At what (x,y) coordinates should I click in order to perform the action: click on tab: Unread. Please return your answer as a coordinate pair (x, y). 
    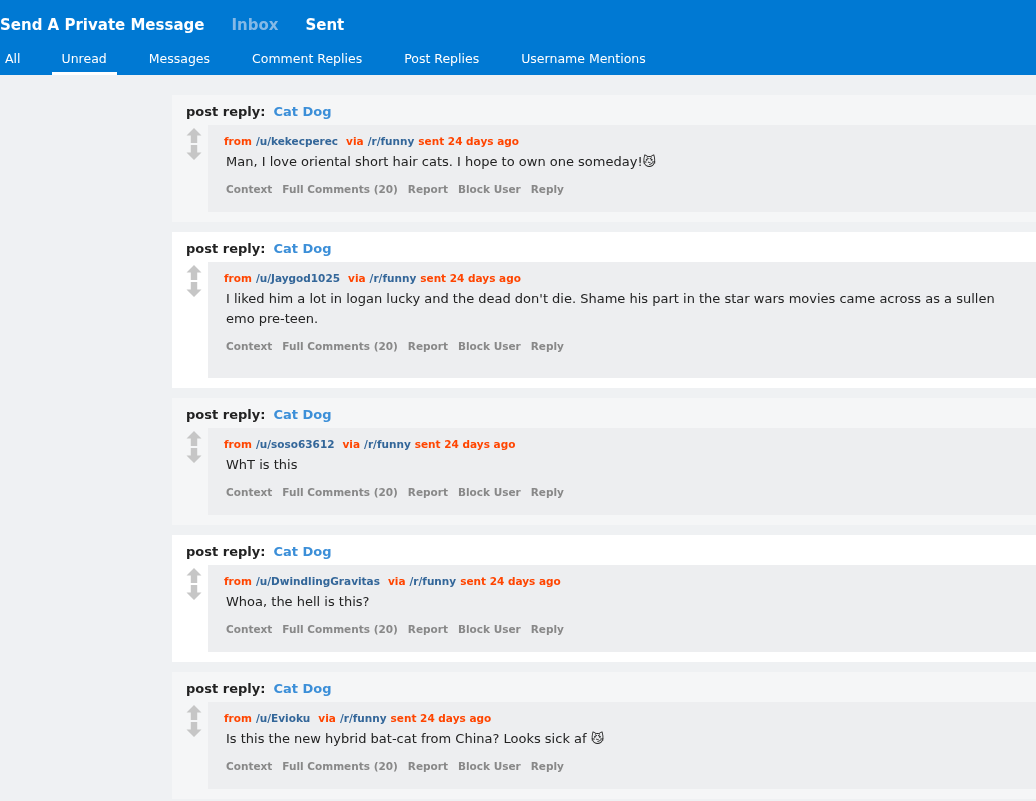
    Looking at the image, I should click on (84, 61).